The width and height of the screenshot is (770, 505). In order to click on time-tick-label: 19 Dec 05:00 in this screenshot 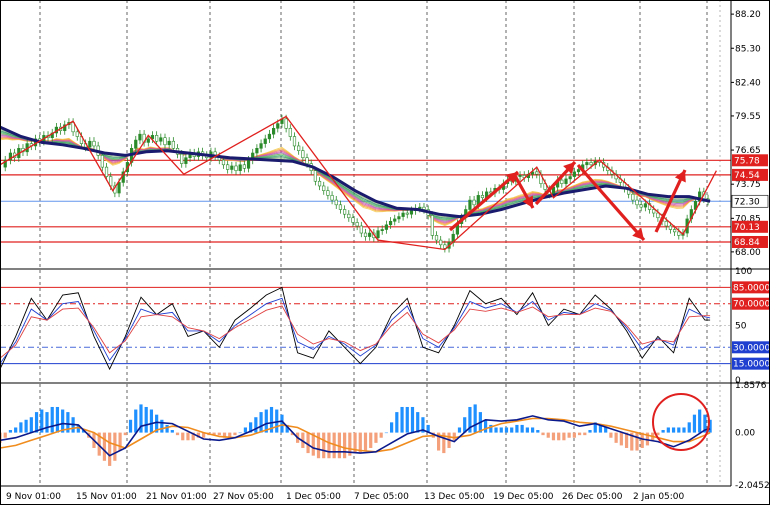, I will do `click(523, 497)`.